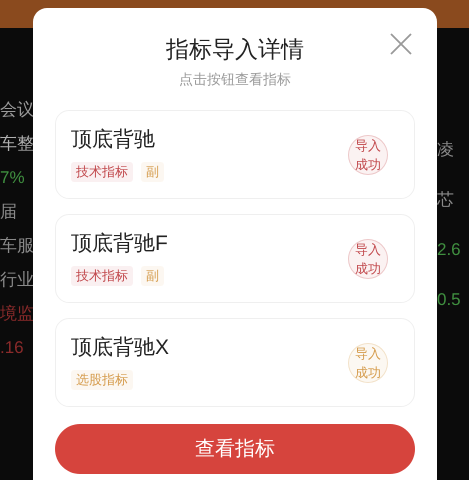 The width and height of the screenshot is (469, 480). What do you see at coordinates (12, 348) in the screenshot?
I see `background-text: .16` at bounding box center [12, 348].